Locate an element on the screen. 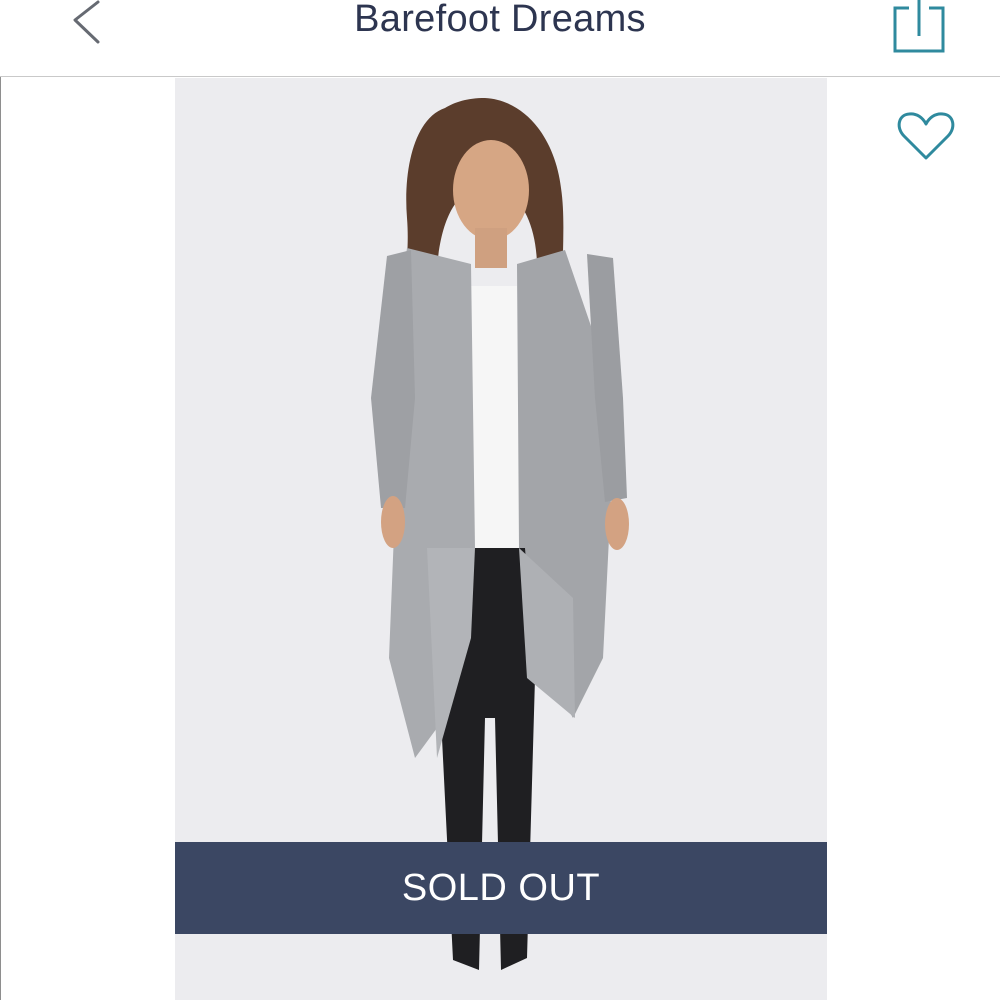 Image resolution: width=1000 pixels, height=1000 pixels. sold-out-banner: SOLD OUT is located at coordinates (501, 888).